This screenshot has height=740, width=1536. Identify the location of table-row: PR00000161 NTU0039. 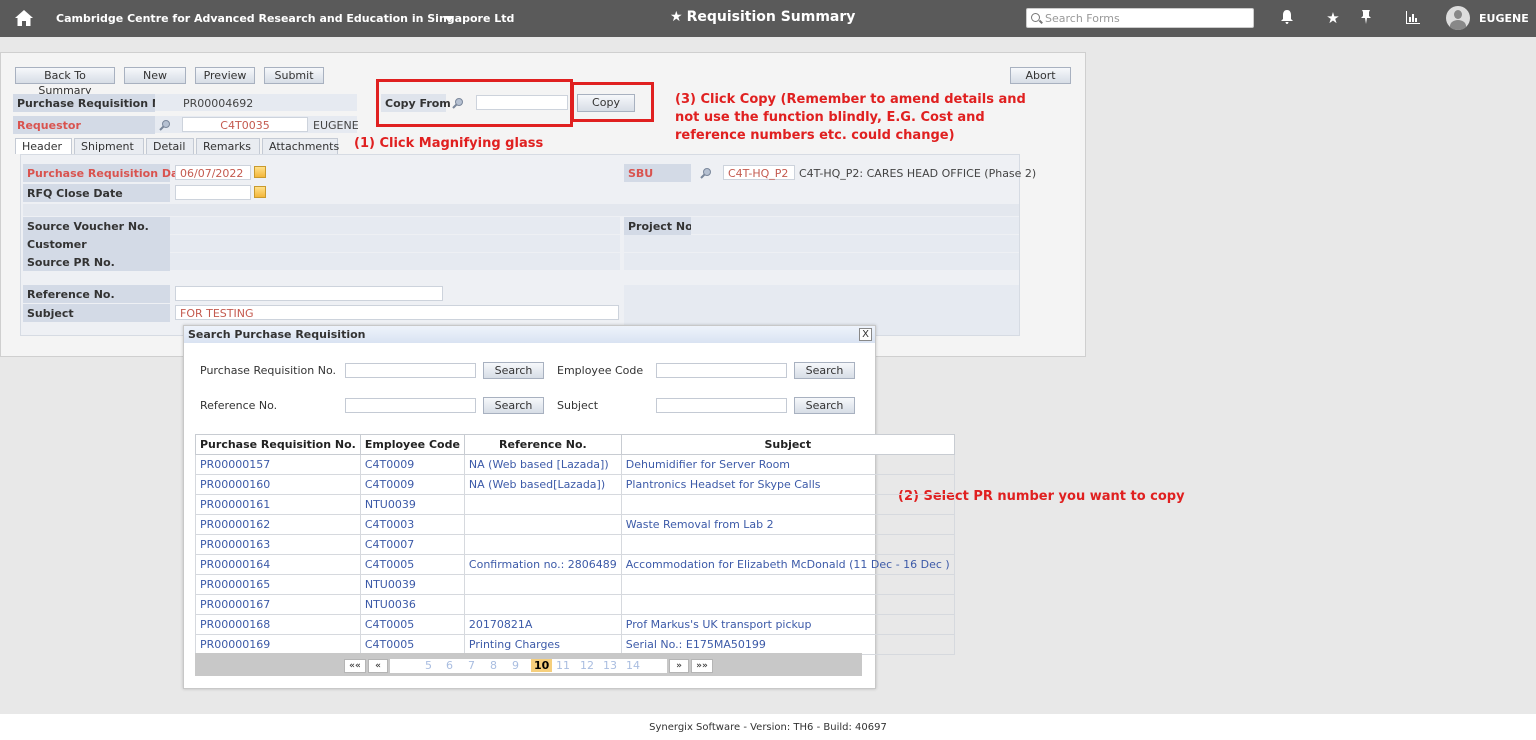
(575, 504).